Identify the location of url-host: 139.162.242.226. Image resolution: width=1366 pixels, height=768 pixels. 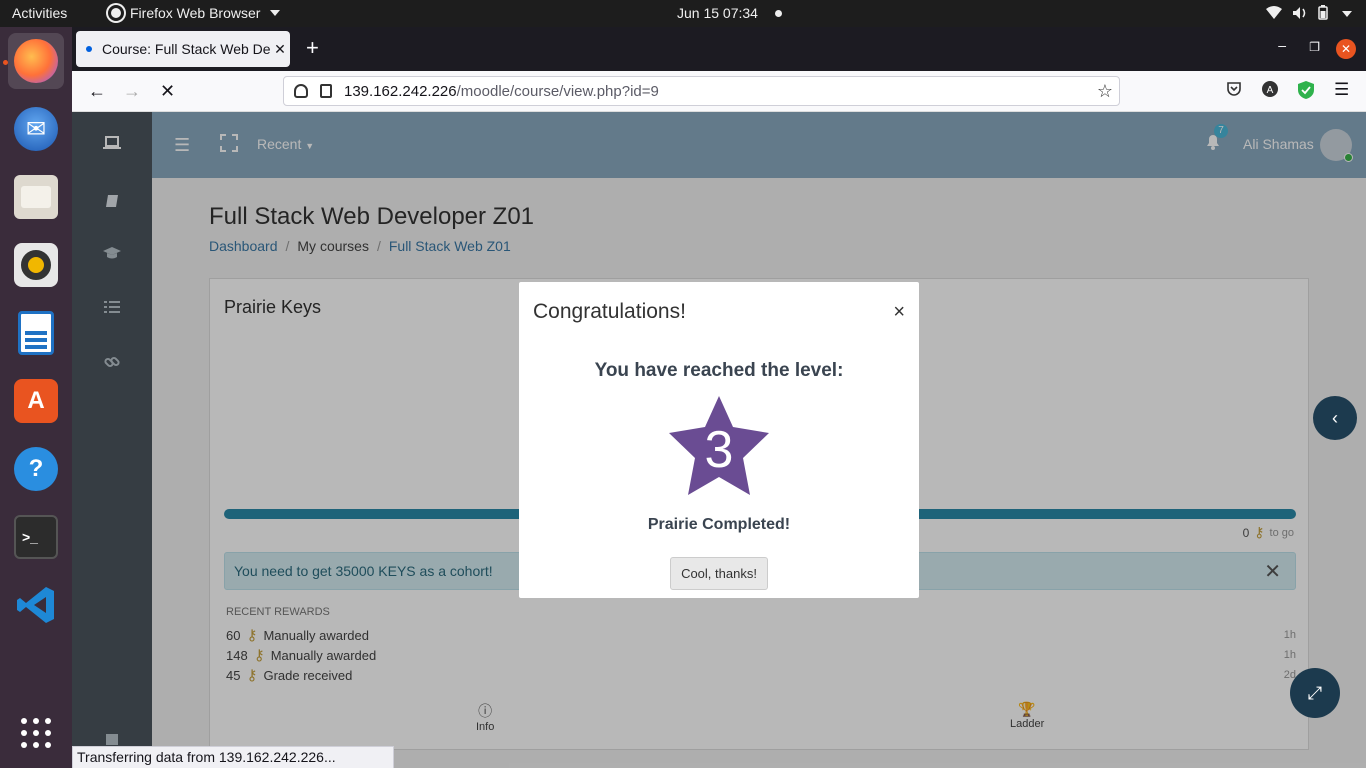
(400, 91).